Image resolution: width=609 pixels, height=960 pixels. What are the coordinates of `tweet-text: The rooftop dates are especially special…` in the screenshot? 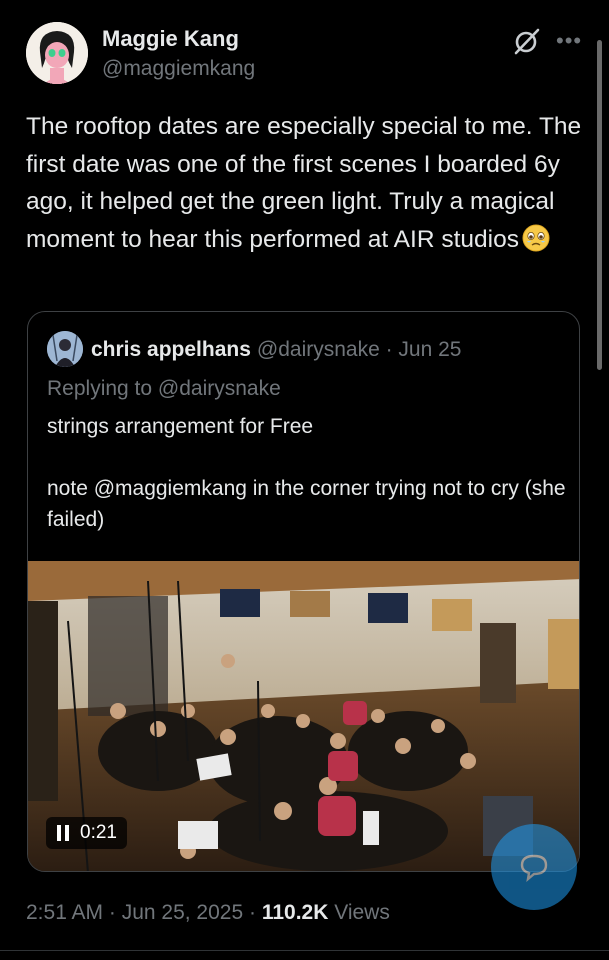 It's located at (304, 183).